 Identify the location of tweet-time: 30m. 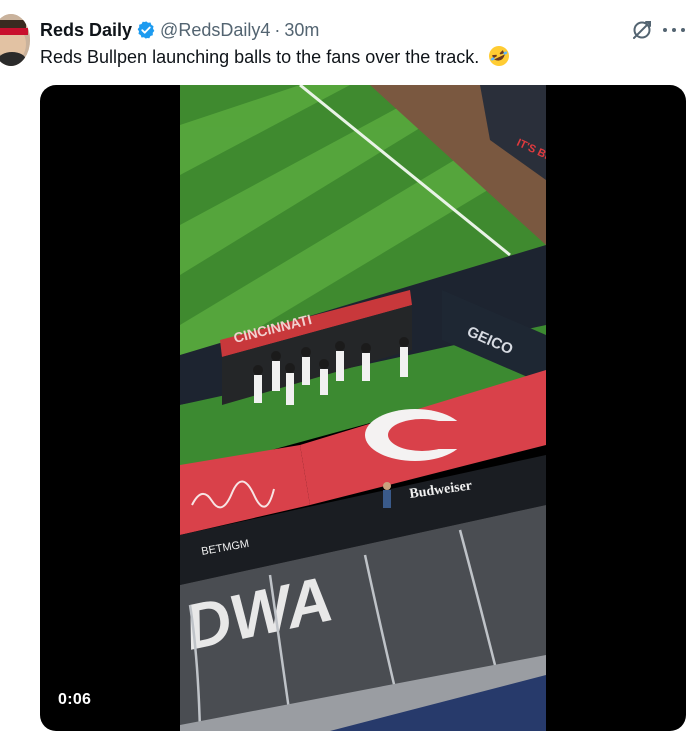
(301, 30).